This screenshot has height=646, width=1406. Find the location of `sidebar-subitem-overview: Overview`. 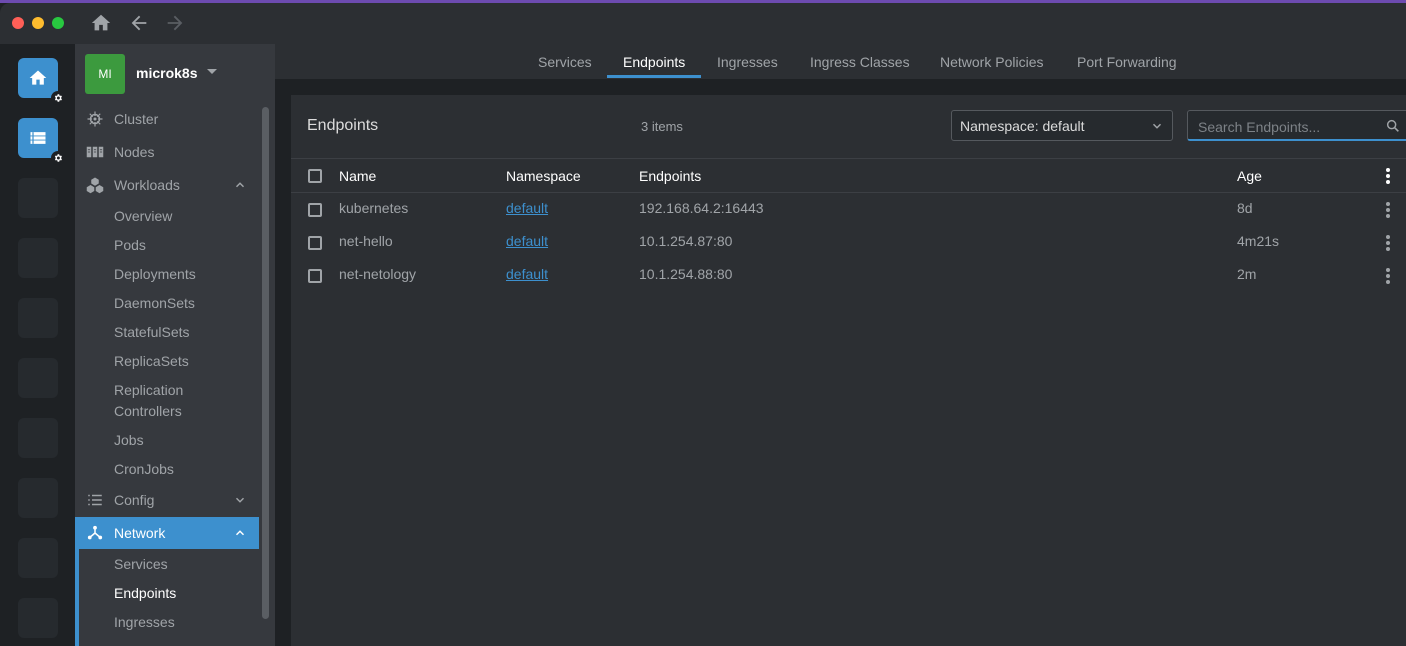

sidebar-subitem-overview: Overview is located at coordinates (143, 216).